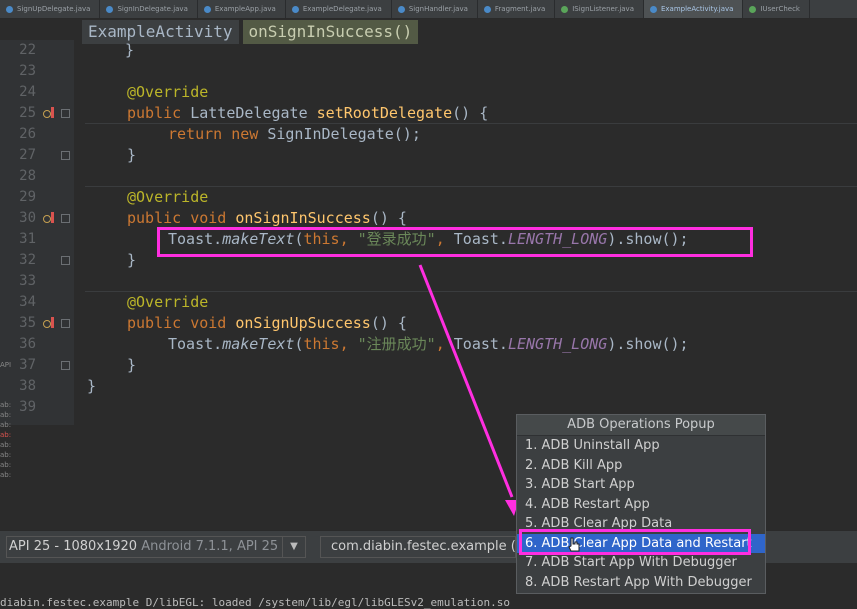  Describe the element at coordinates (27, 155) in the screenshot. I see `line-number: 27` at that location.